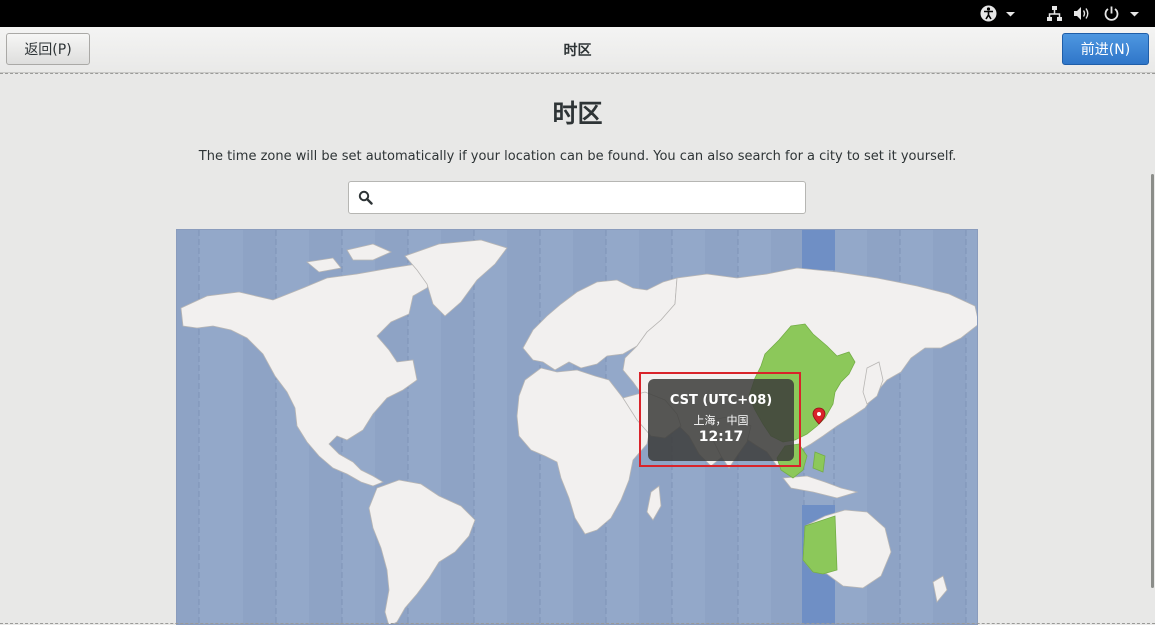  What do you see at coordinates (577, 13) in the screenshot?
I see `top-panel` at bounding box center [577, 13].